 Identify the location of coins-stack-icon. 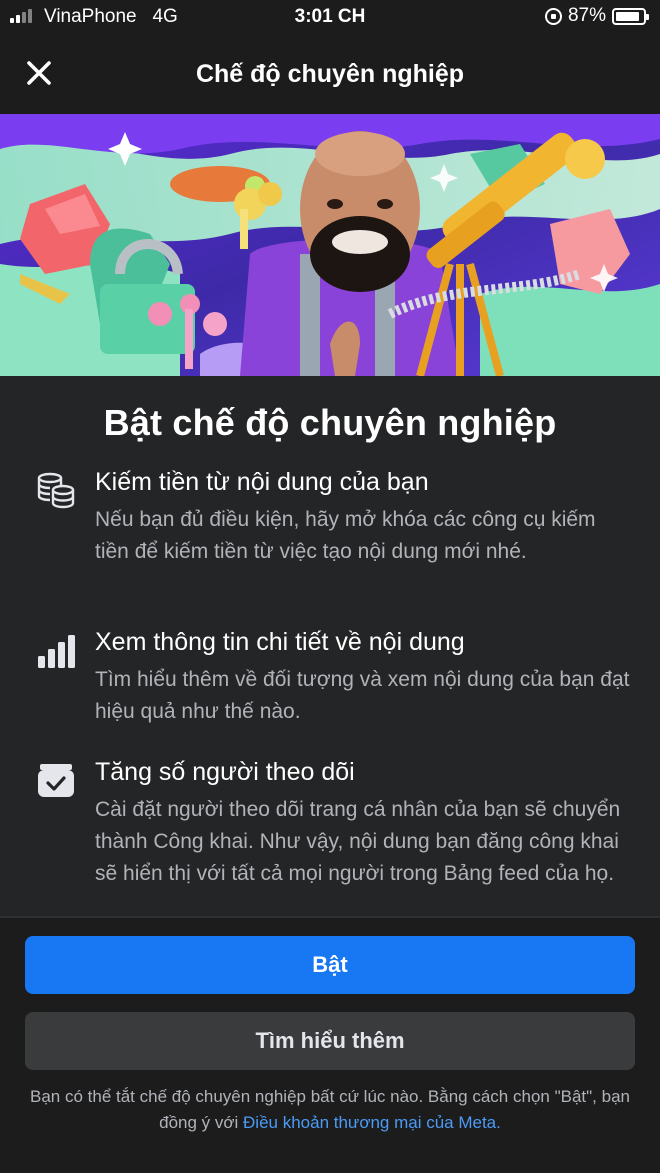
(56, 490).